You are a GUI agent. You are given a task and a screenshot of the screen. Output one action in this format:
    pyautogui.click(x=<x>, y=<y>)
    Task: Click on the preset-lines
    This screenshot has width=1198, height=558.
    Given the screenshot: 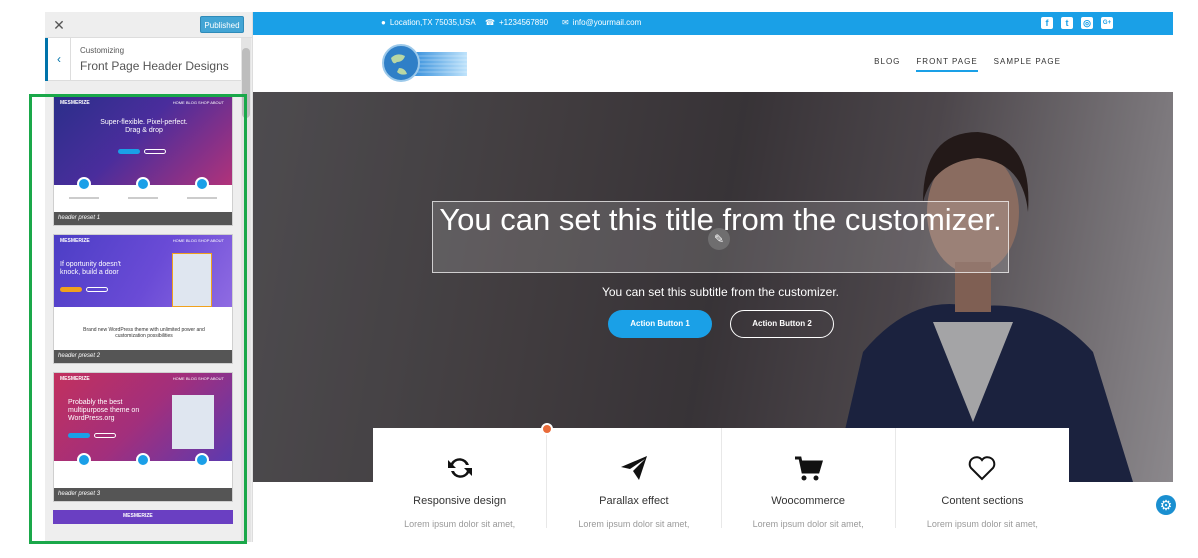 What is the action you would take?
    pyautogui.click(x=143, y=198)
    